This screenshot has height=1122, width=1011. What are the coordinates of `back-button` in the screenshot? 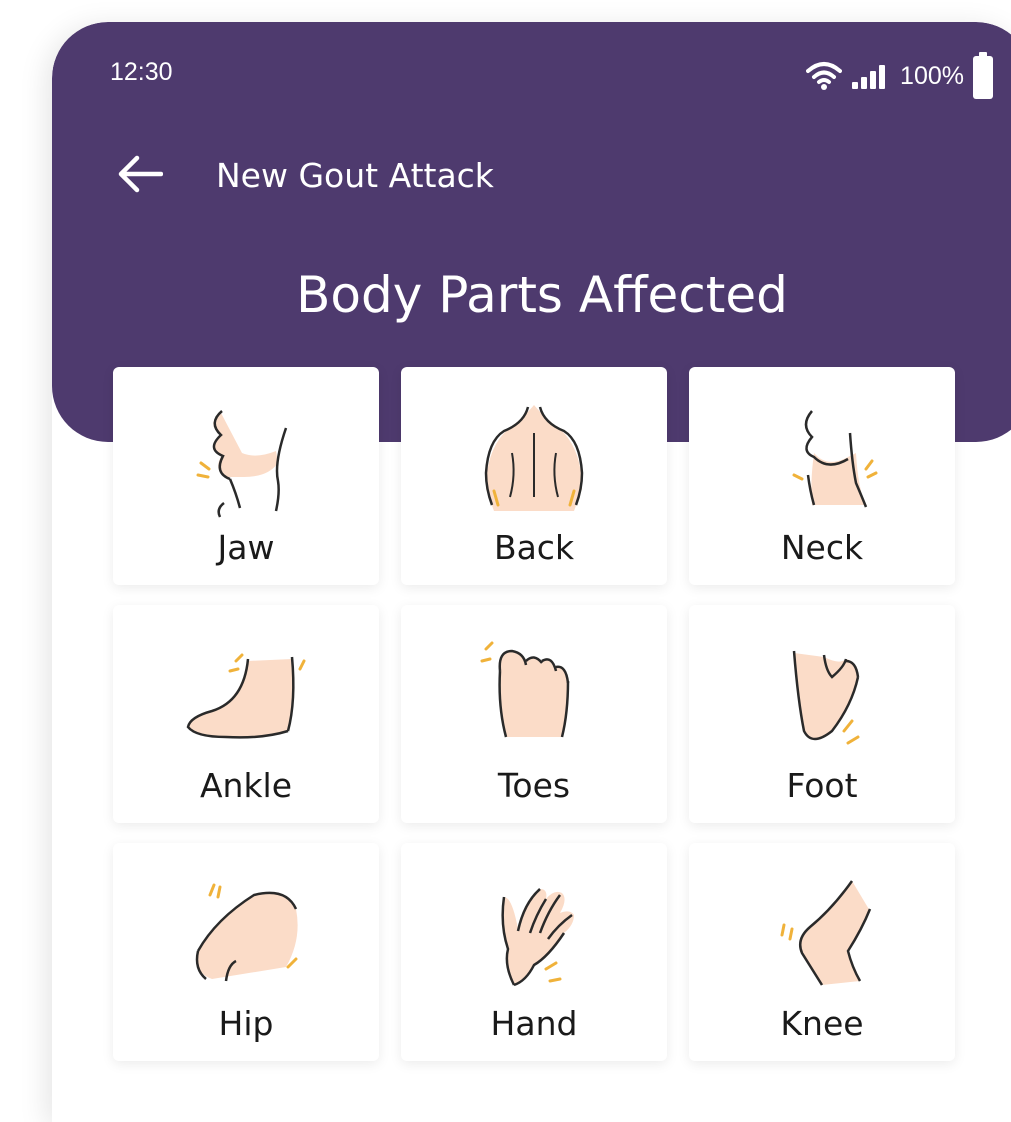 It's located at (140, 174).